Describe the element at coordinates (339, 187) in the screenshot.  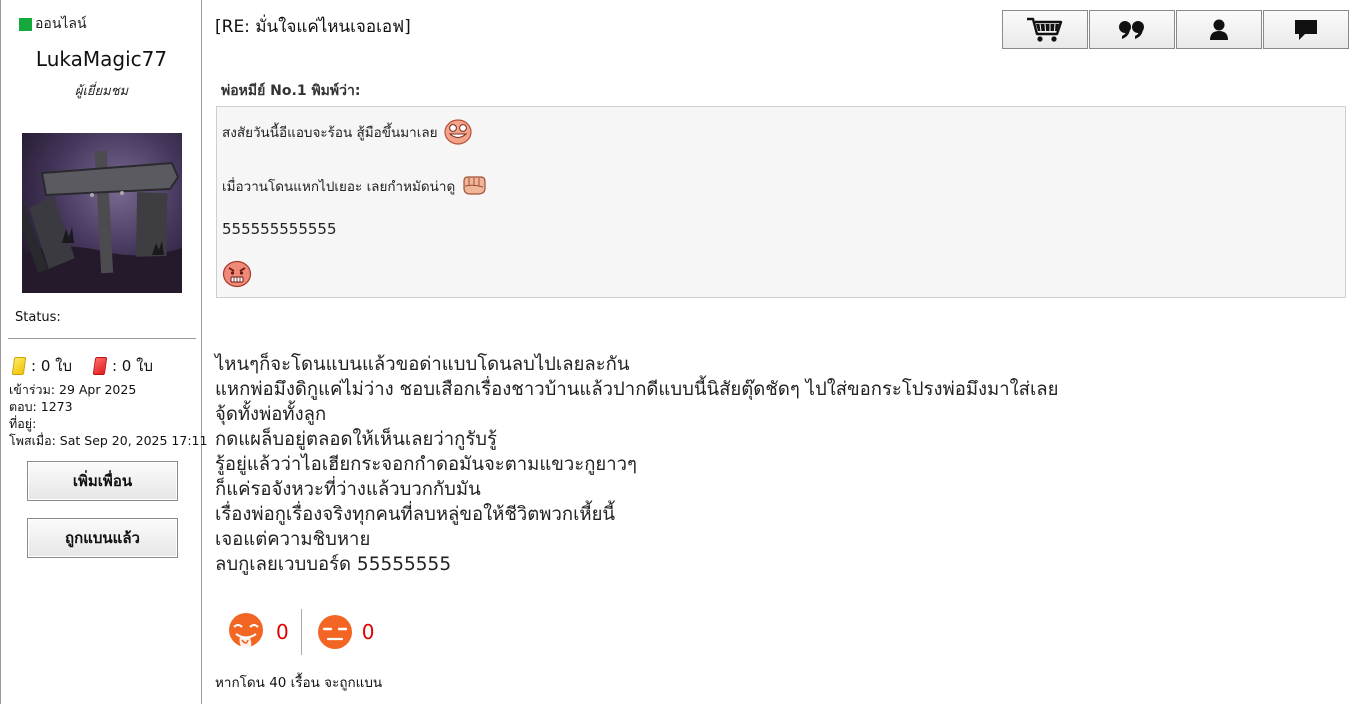
I see `quote-text: เมื่อวานโดนแหกไปเยอะ เลยกำหมัดน่าดู` at that location.